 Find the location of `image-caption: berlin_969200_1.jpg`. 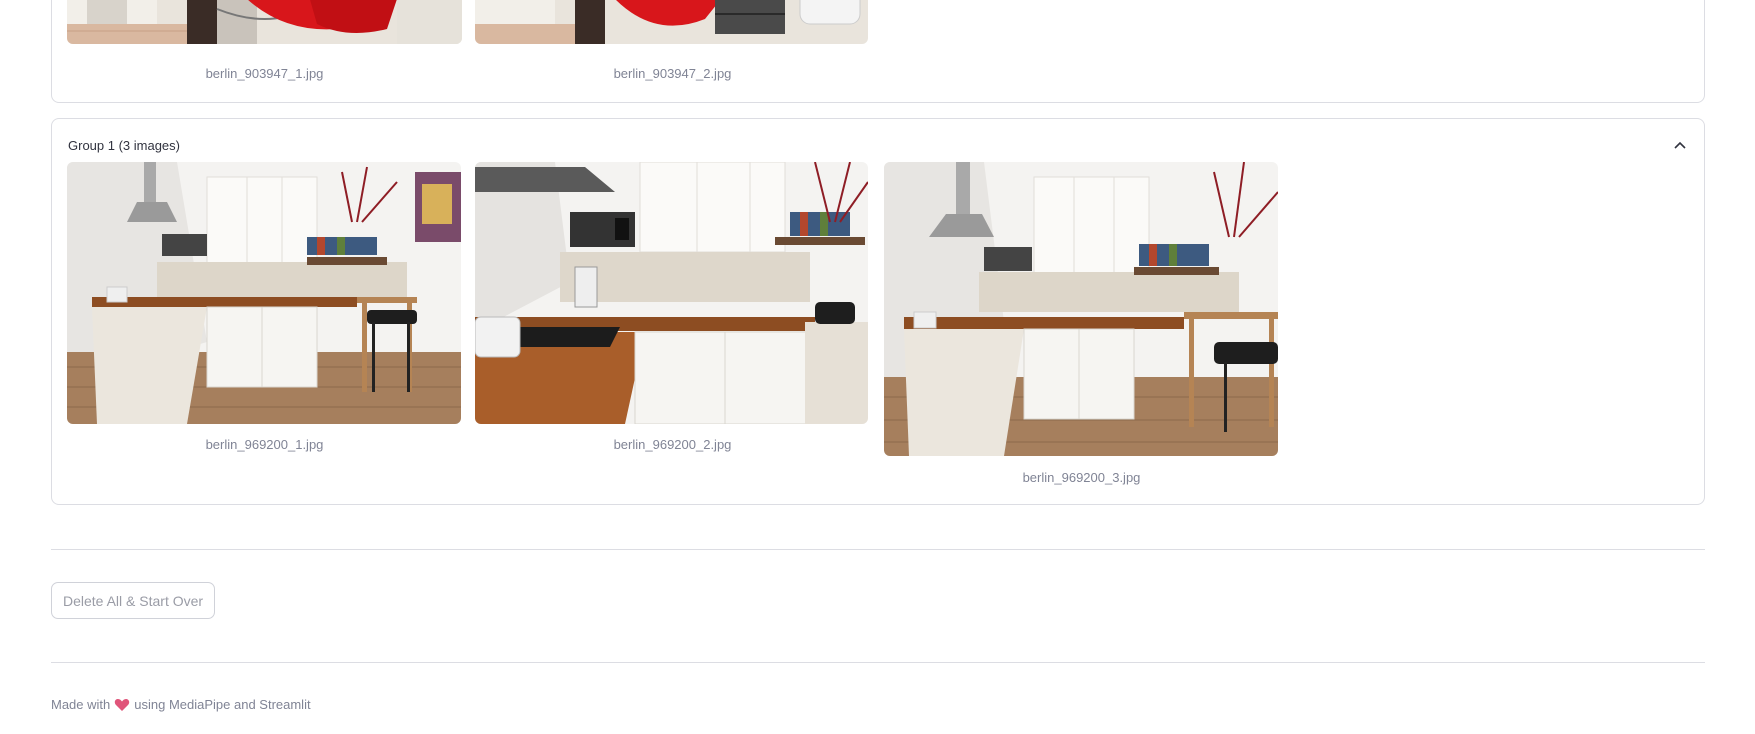

image-caption: berlin_969200_1.jpg is located at coordinates (264, 444).